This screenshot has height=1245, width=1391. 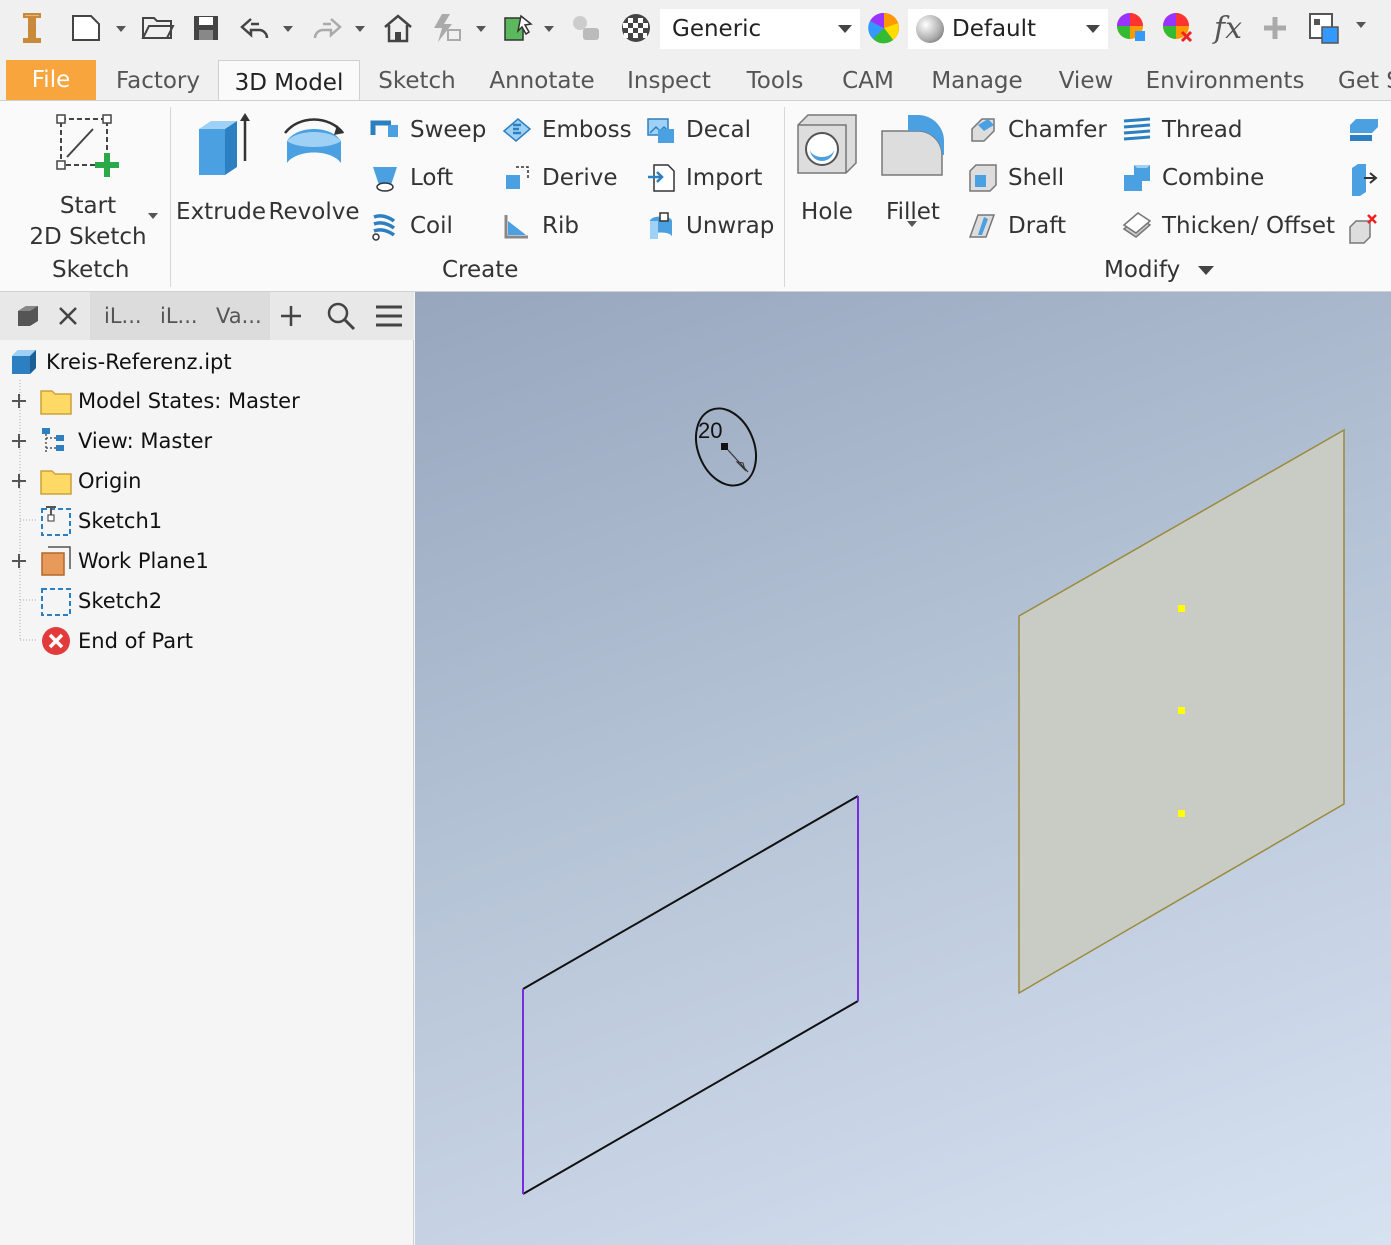 What do you see at coordinates (341, 316) in the screenshot?
I see `search-icon` at bounding box center [341, 316].